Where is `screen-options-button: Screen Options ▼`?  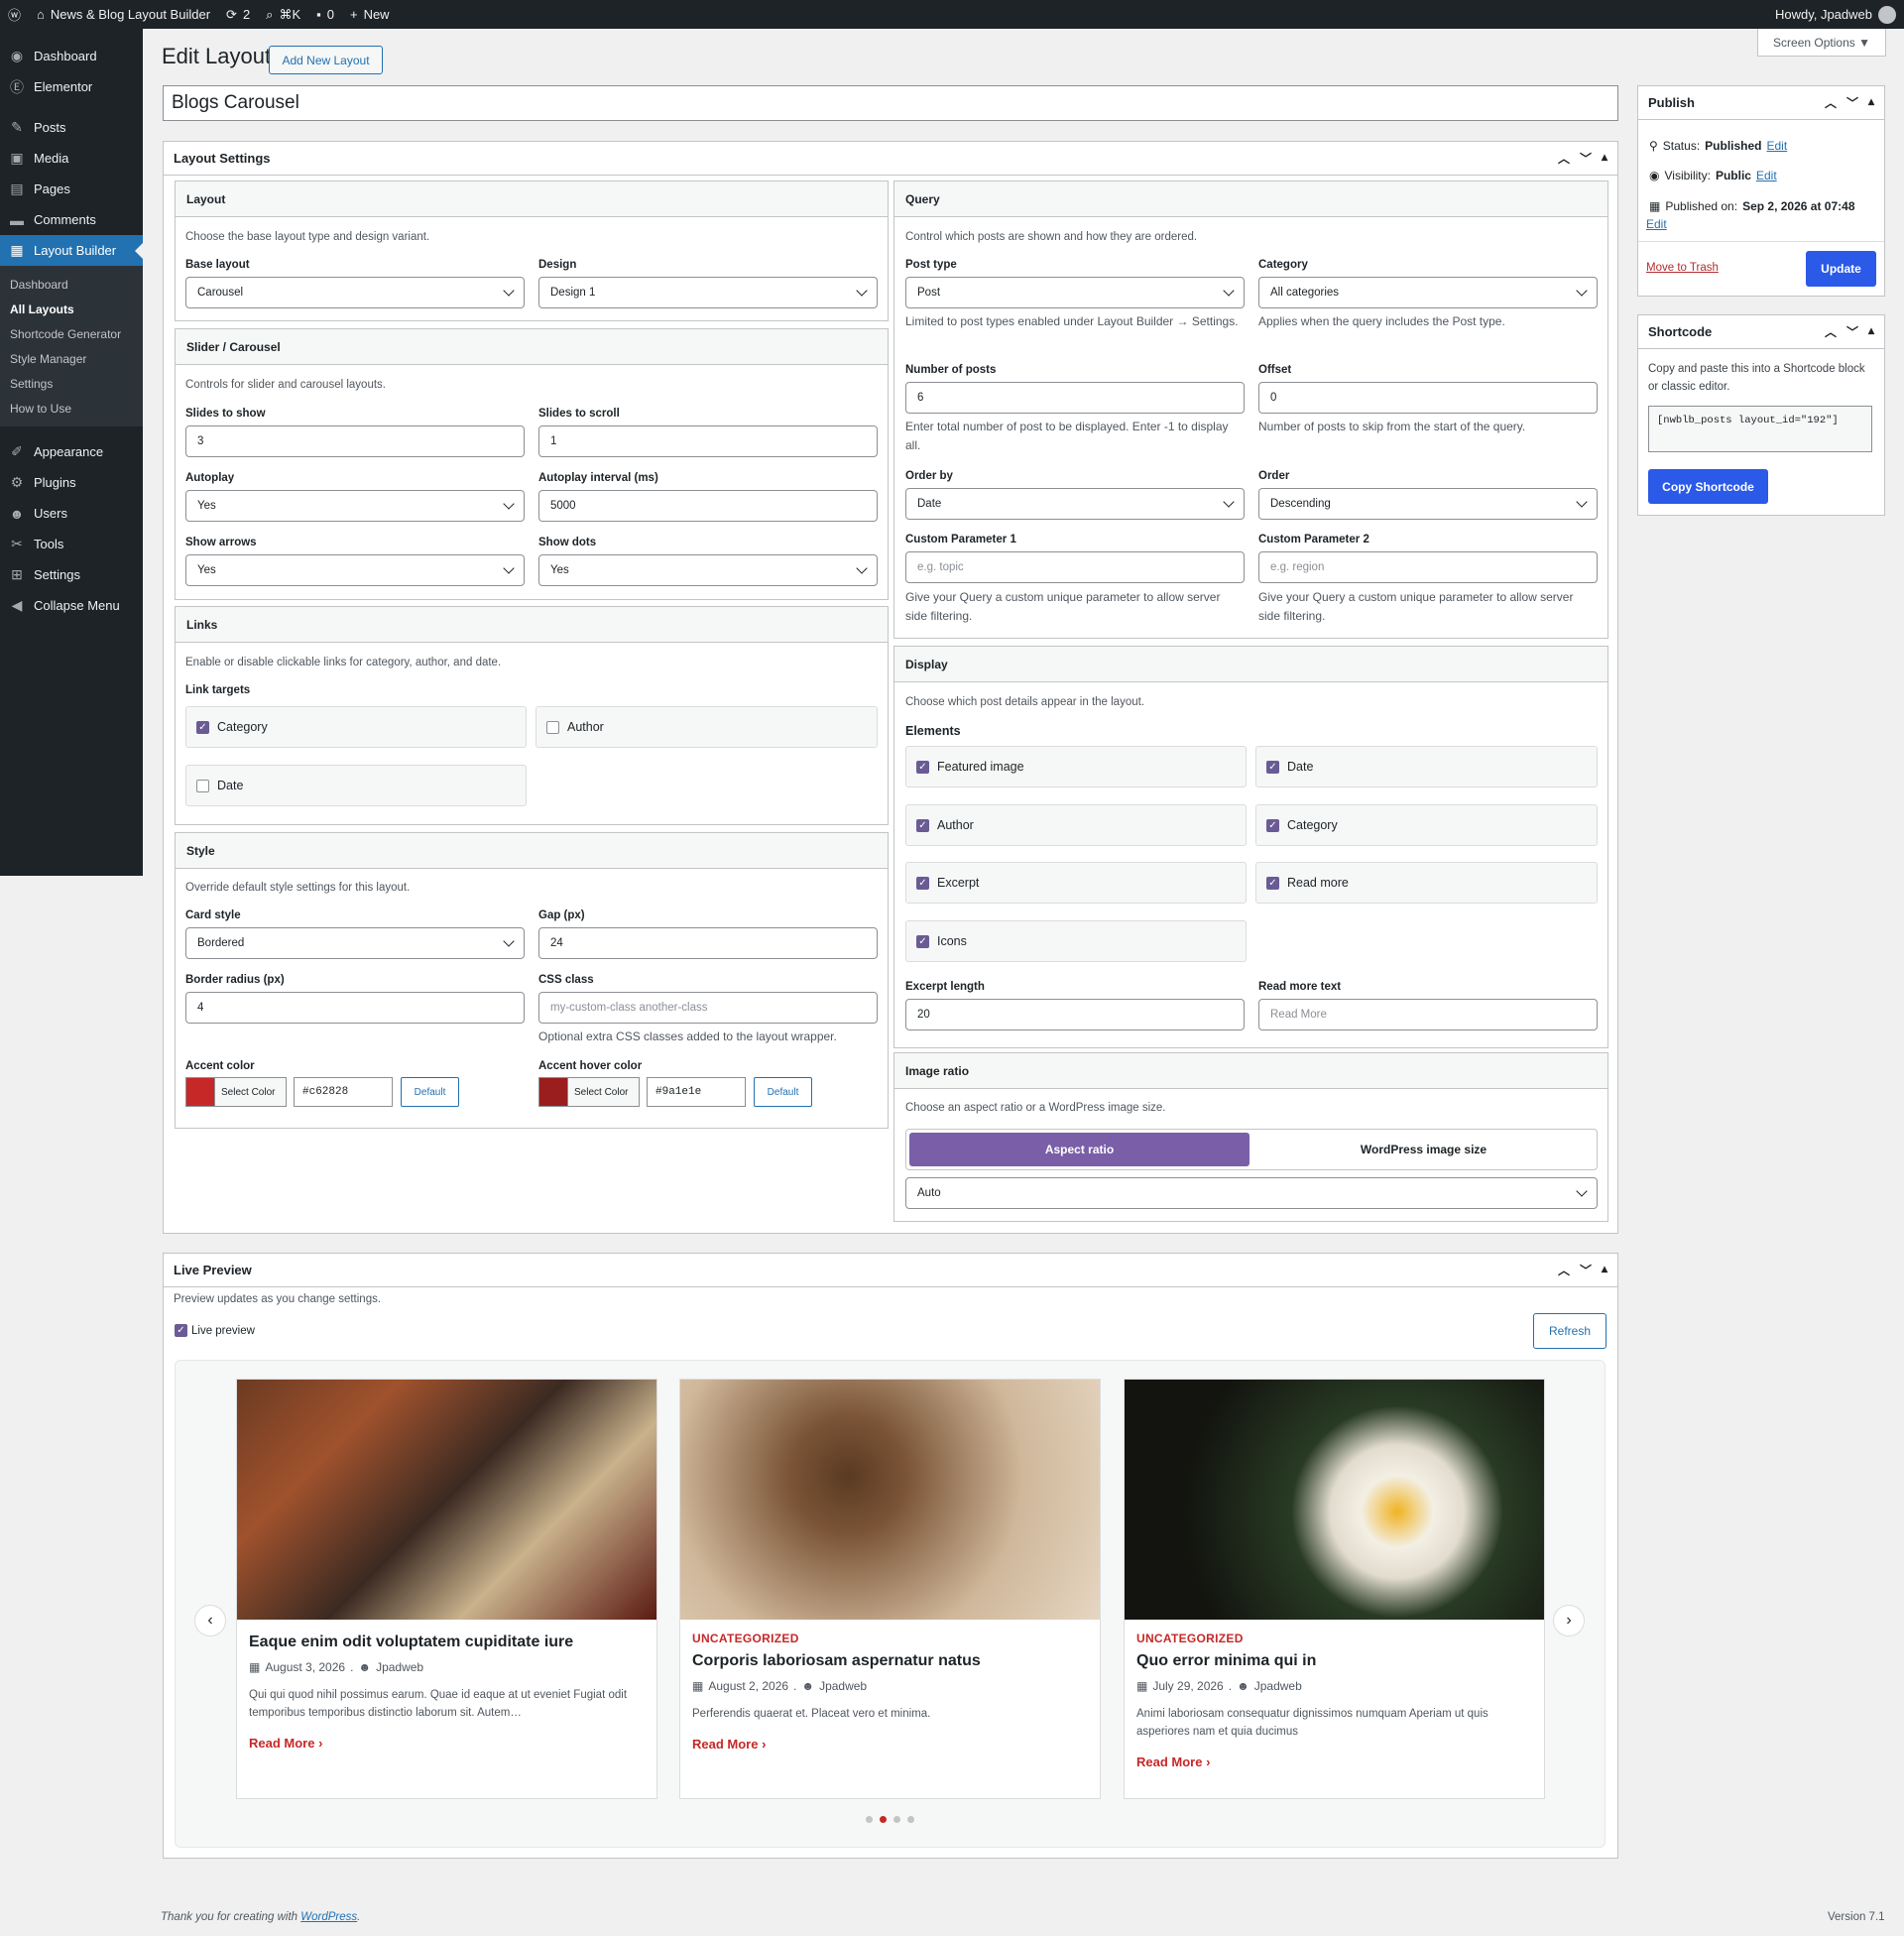 screen-options-button: Screen Options ▼ is located at coordinates (1821, 43).